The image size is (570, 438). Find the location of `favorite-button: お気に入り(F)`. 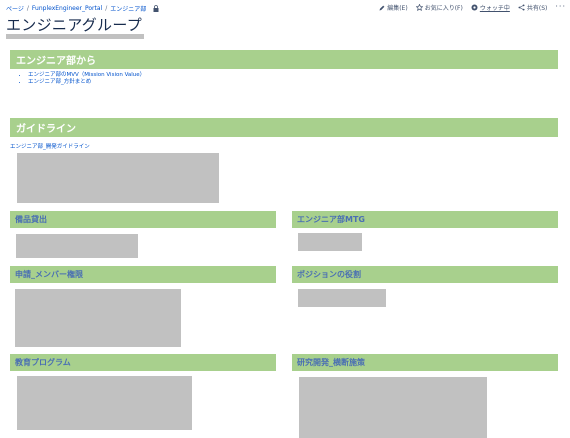

favorite-button: お気に入り(F) is located at coordinates (439, 7).